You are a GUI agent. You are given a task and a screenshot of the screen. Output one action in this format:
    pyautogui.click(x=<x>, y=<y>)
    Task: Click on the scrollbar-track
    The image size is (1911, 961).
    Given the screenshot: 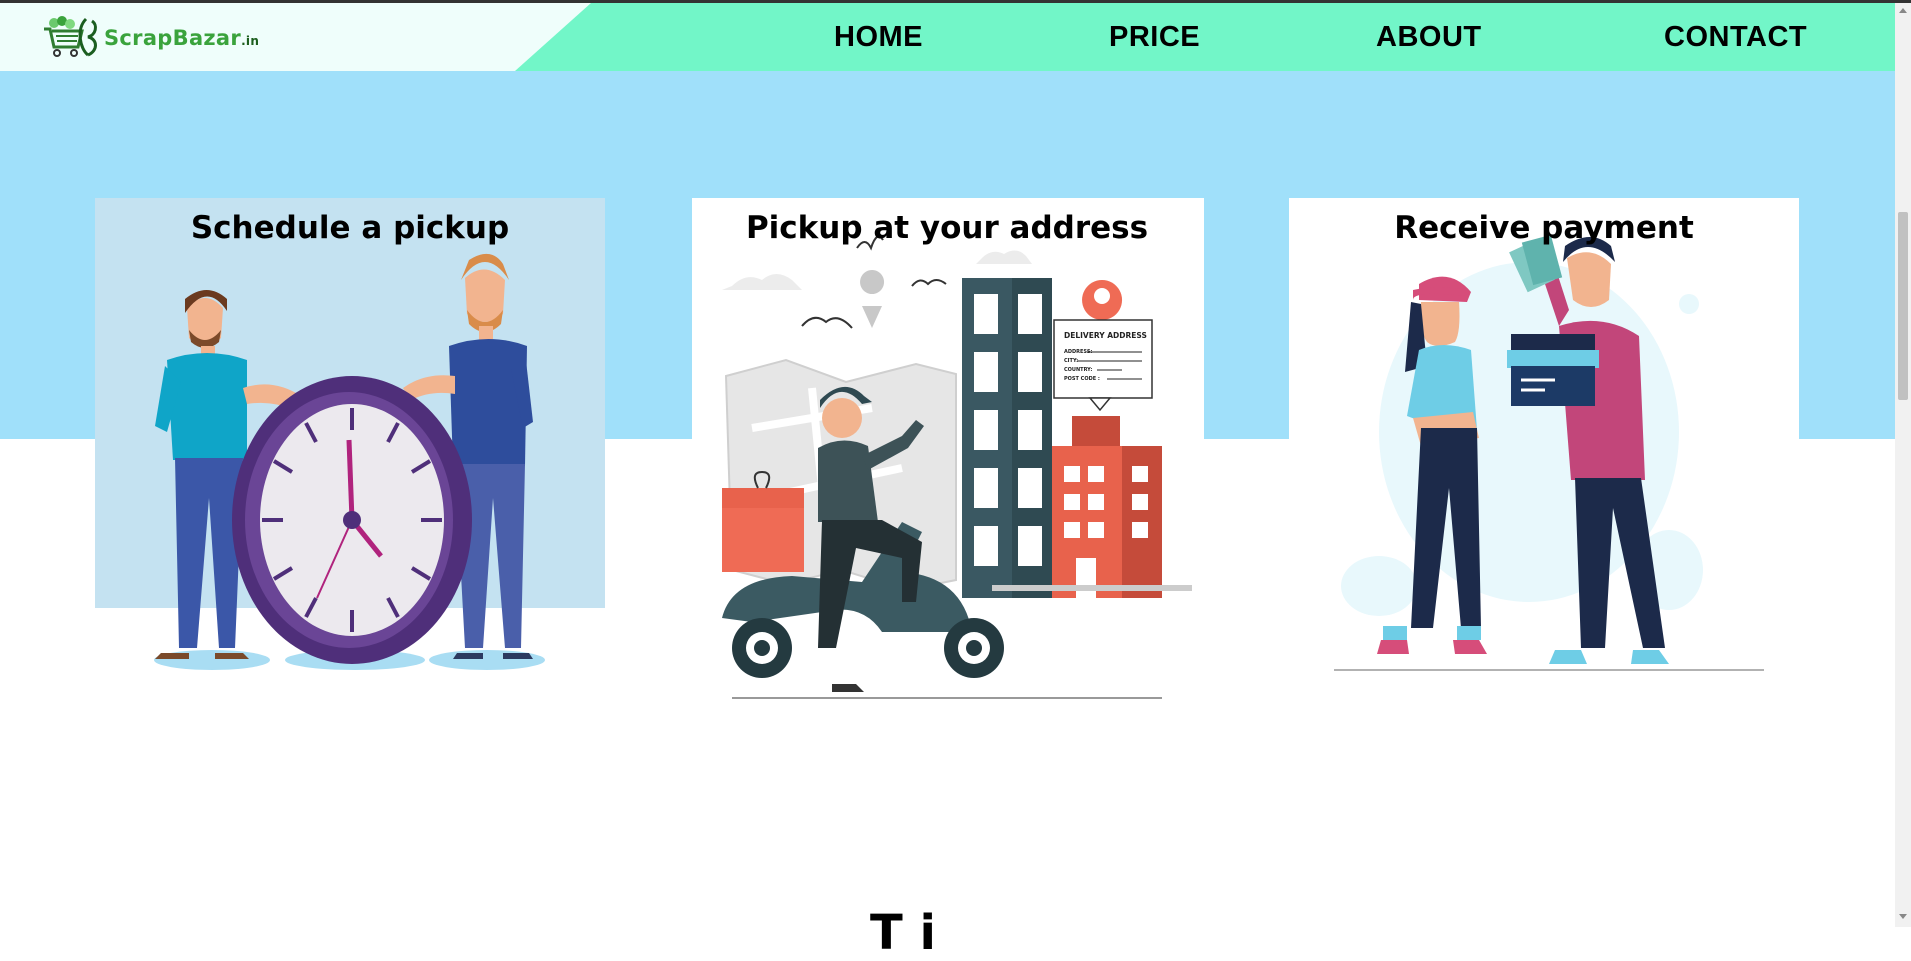 What is the action you would take?
    pyautogui.click(x=1903, y=465)
    